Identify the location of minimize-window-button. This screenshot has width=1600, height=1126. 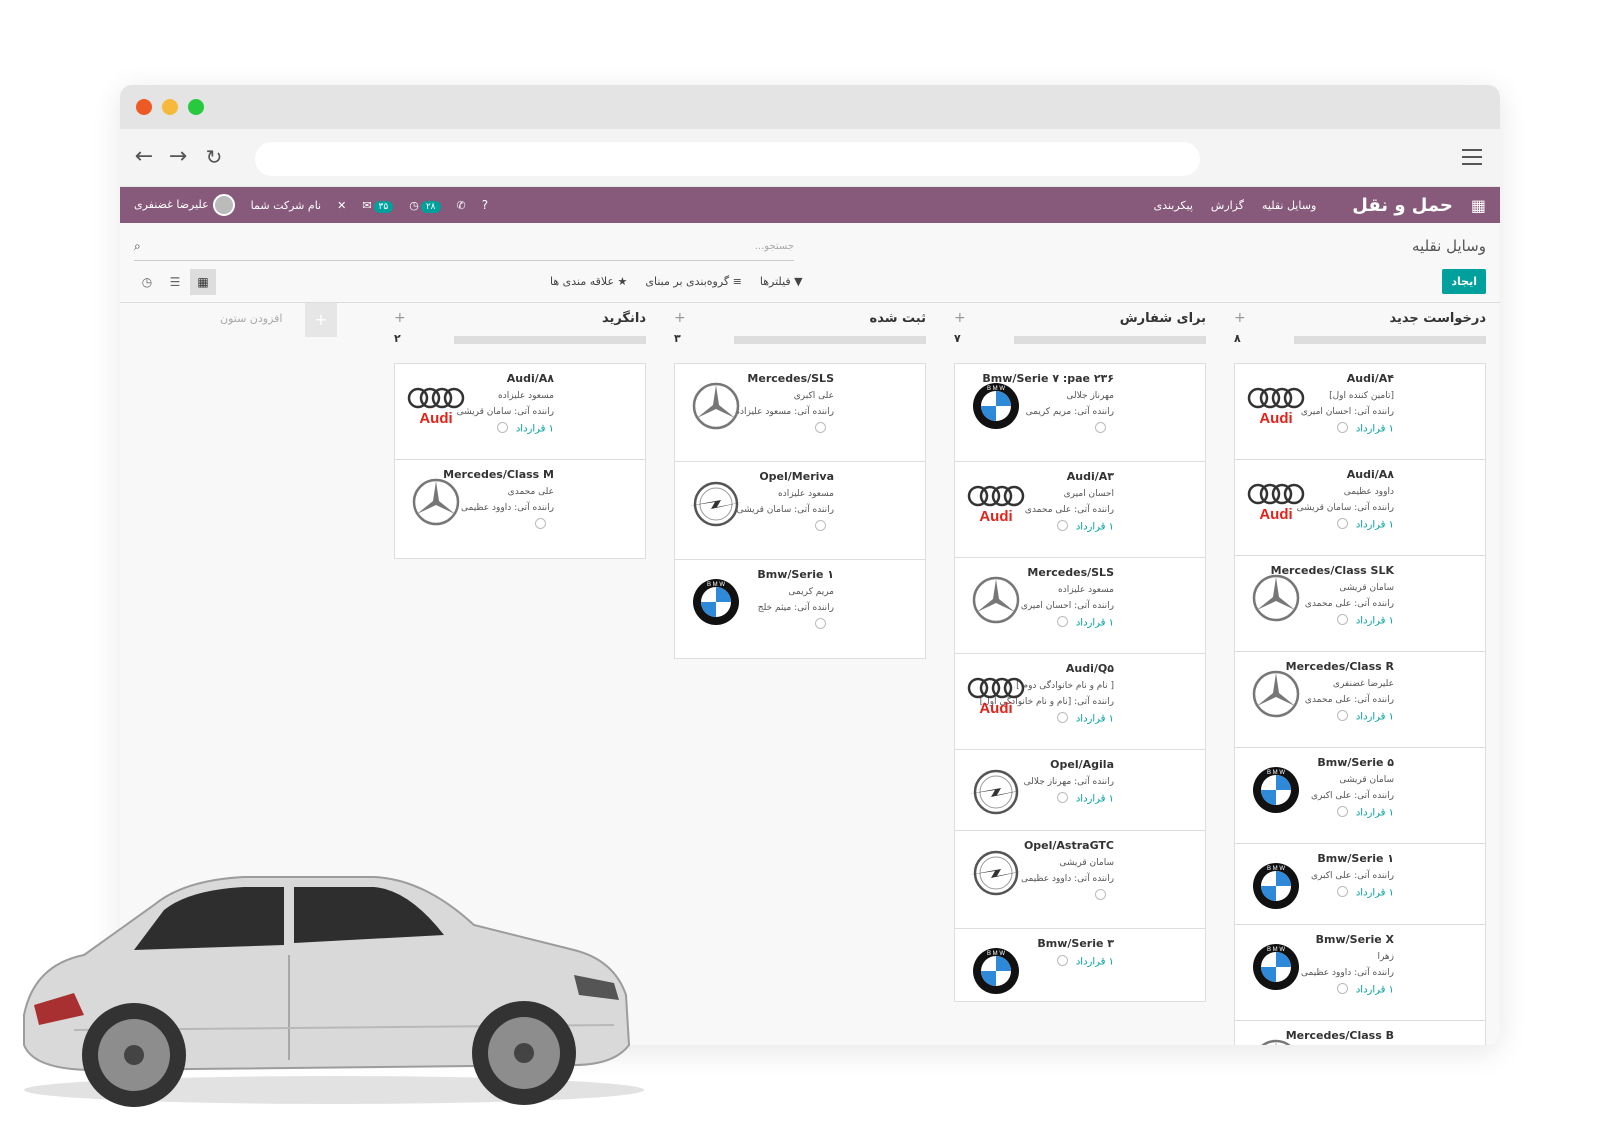
(170, 107).